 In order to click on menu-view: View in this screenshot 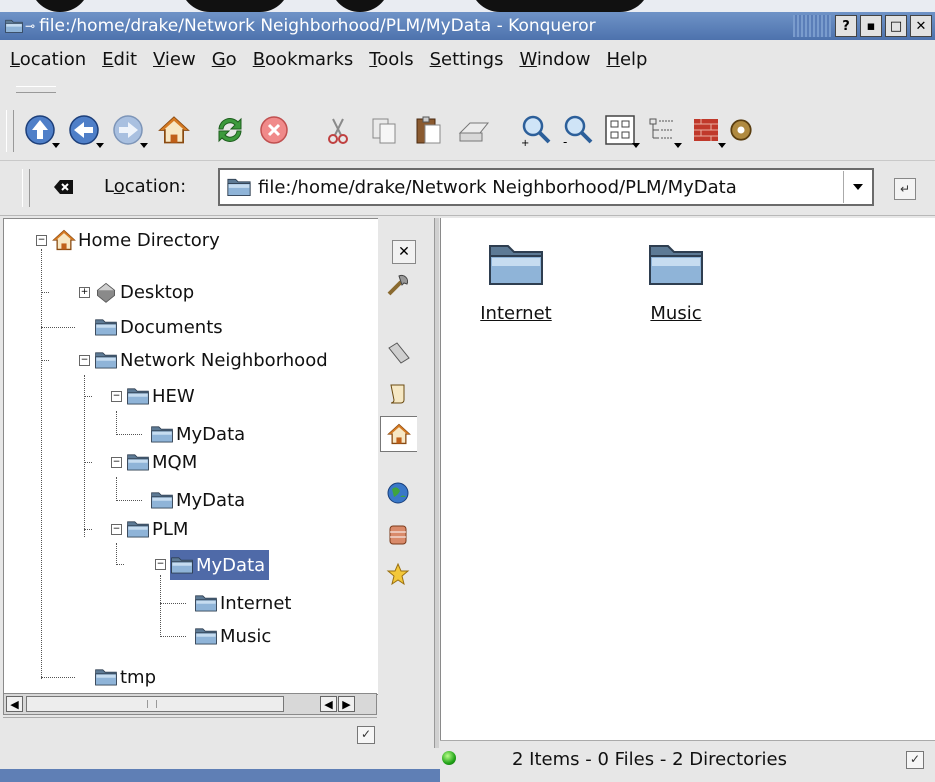, I will do `click(174, 59)`.